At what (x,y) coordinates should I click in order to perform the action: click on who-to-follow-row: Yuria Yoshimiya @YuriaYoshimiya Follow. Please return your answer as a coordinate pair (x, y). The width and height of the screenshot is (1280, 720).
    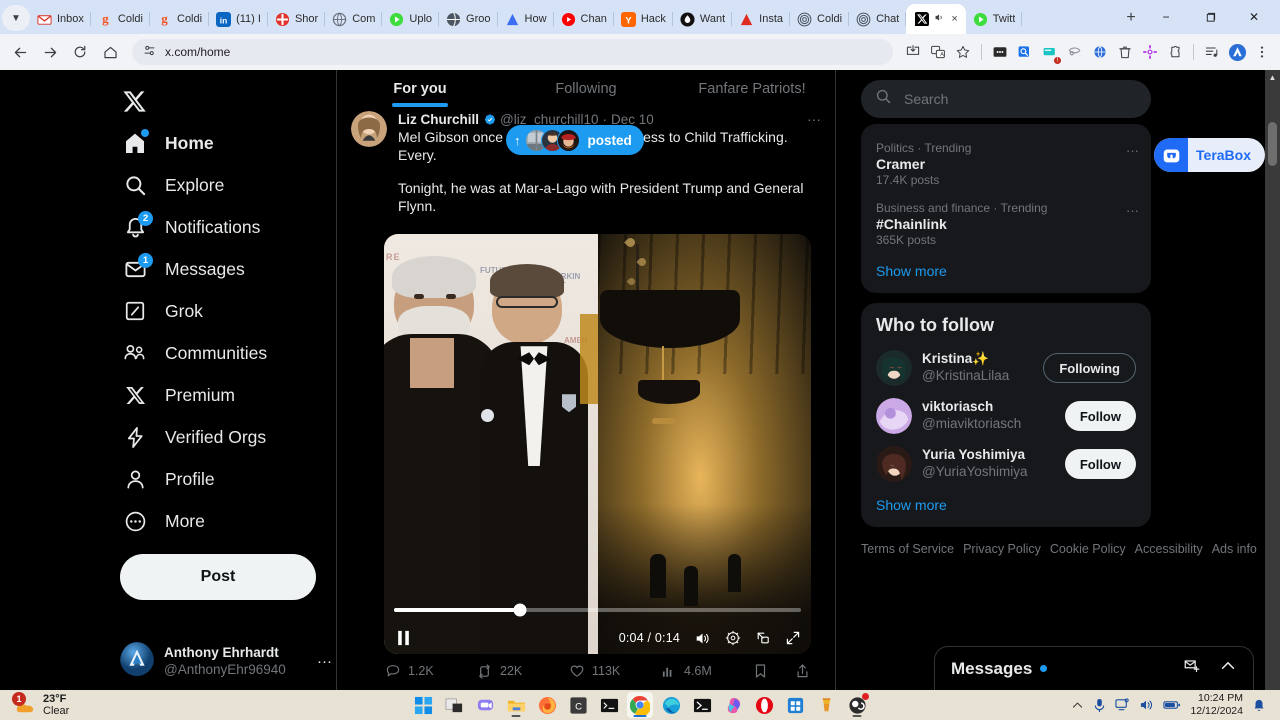
    Looking at the image, I should click on (1006, 464).